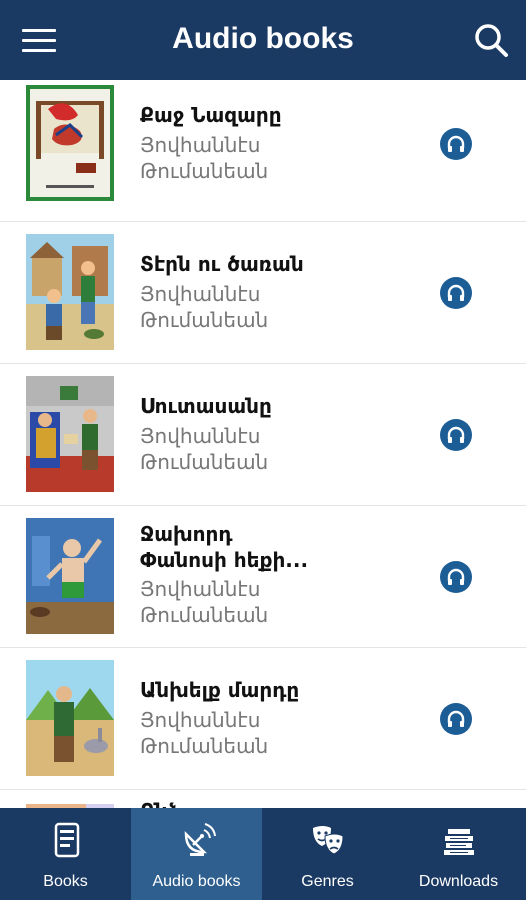 The image size is (526, 900). What do you see at coordinates (458, 881) in the screenshot?
I see `nav-label: Downloads` at bounding box center [458, 881].